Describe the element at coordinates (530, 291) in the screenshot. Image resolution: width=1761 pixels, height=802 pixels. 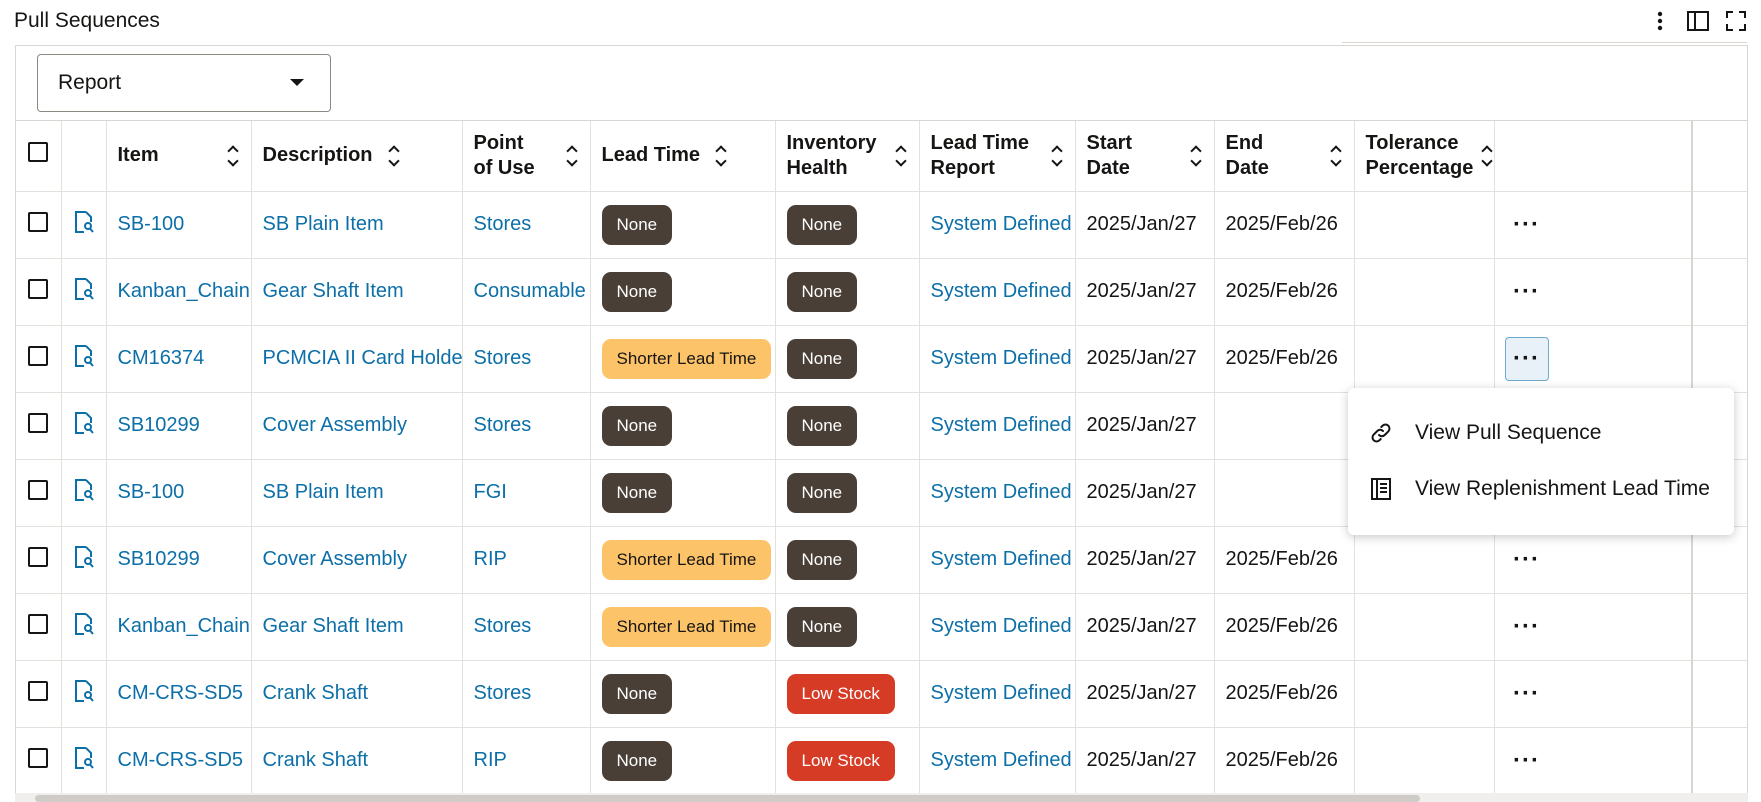
I see `point-of-use-link: Consumable` at that location.